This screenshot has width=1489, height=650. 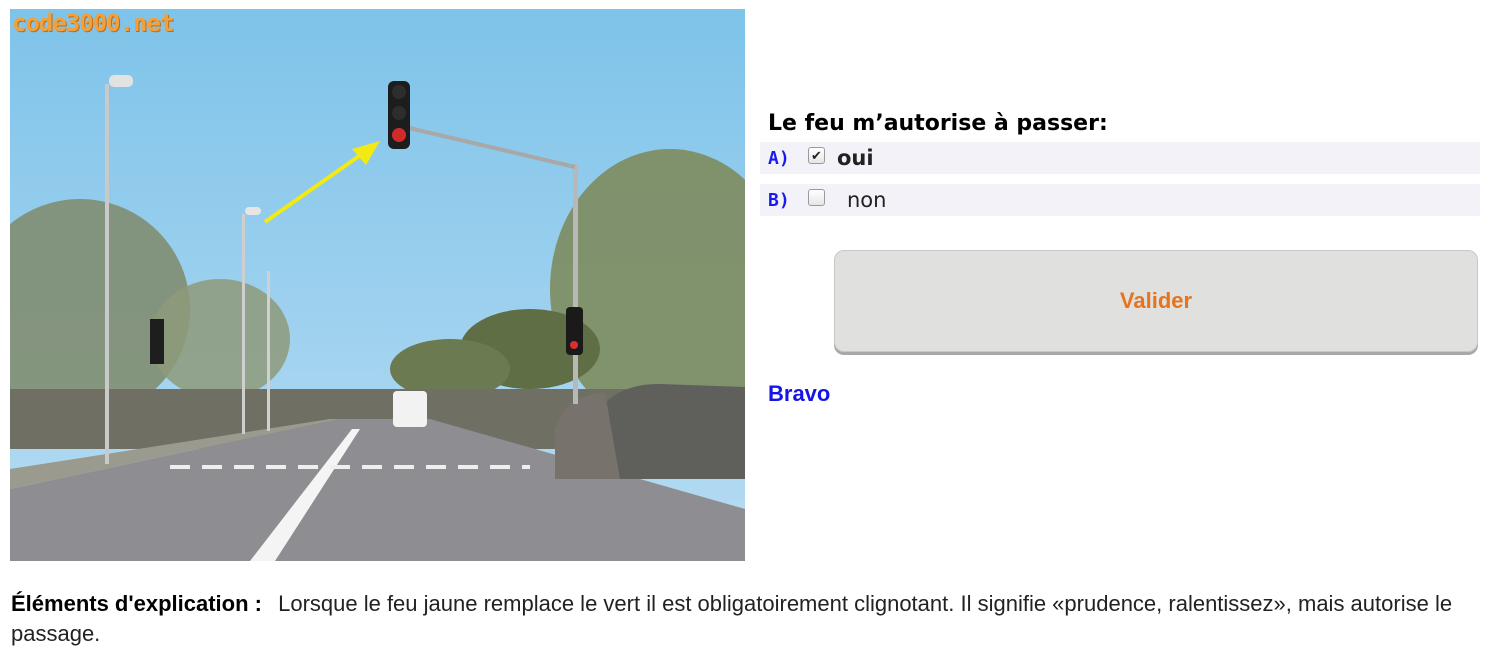 What do you see at coordinates (136, 603) in the screenshot?
I see `explanation-label: Éléments d'explication :` at bounding box center [136, 603].